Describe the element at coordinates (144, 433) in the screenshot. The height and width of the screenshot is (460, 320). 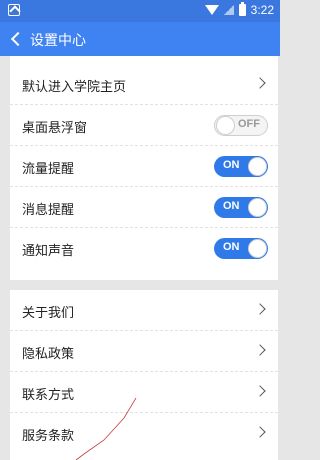
I see `row-terms-of-service: 服务条款` at that location.